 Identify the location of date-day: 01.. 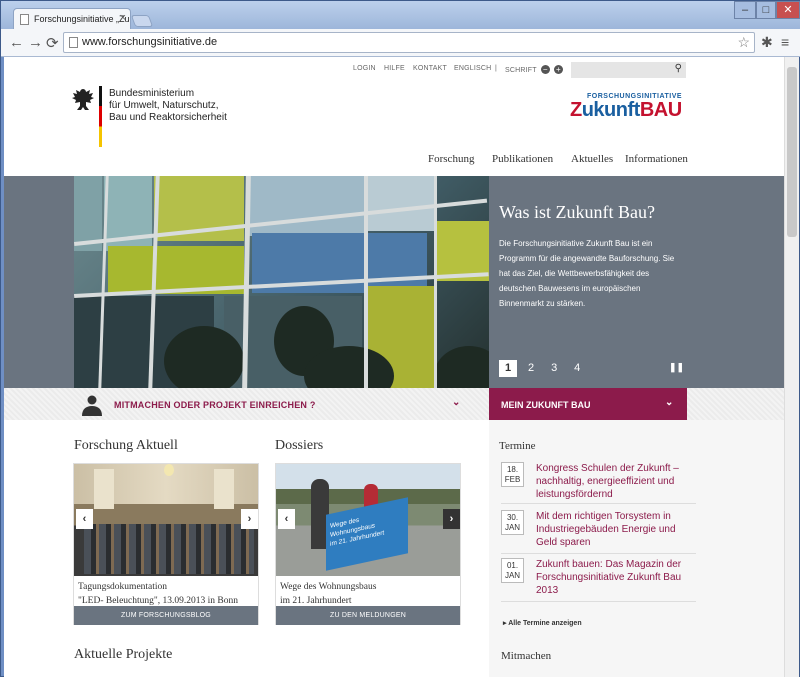
(512, 565).